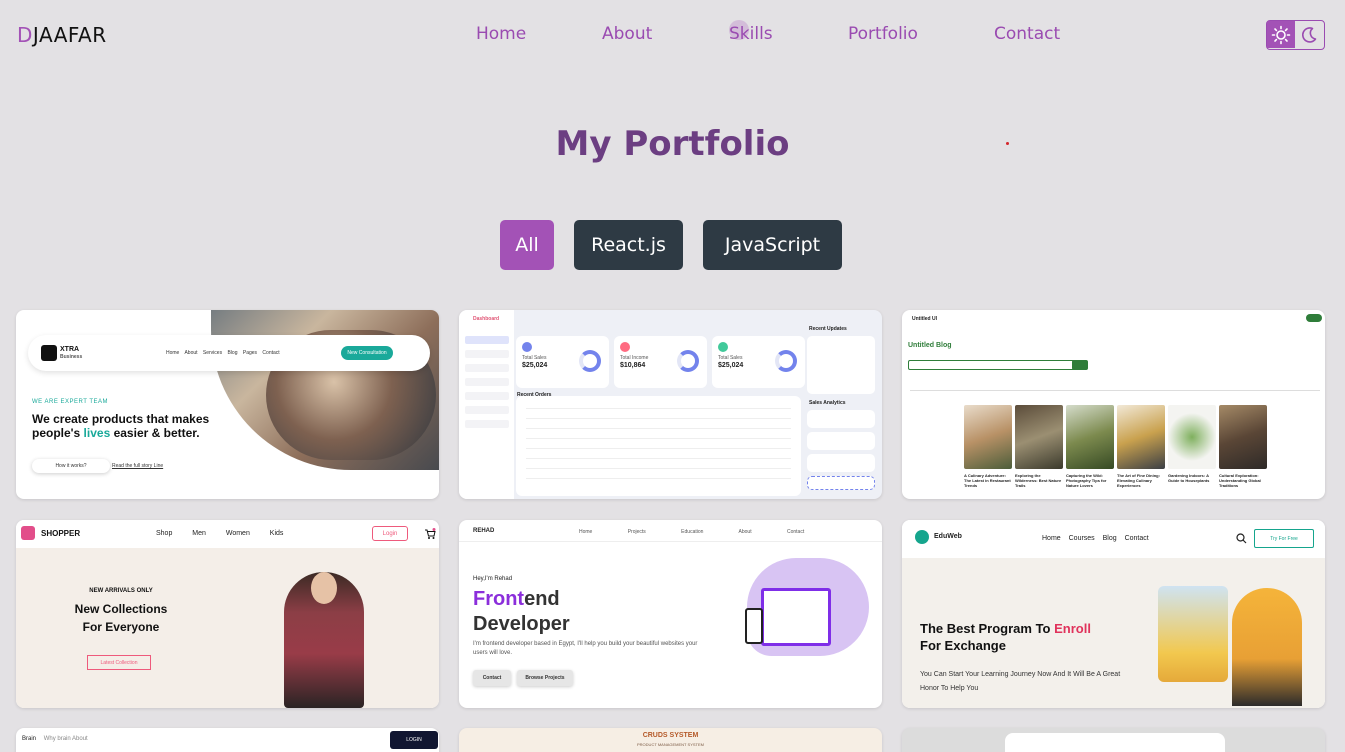 The width and height of the screenshot is (1345, 752). Describe the element at coordinates (660, 362) in the screenshot. I see `preview-kpi-card: Total Income $10,864` at that location.